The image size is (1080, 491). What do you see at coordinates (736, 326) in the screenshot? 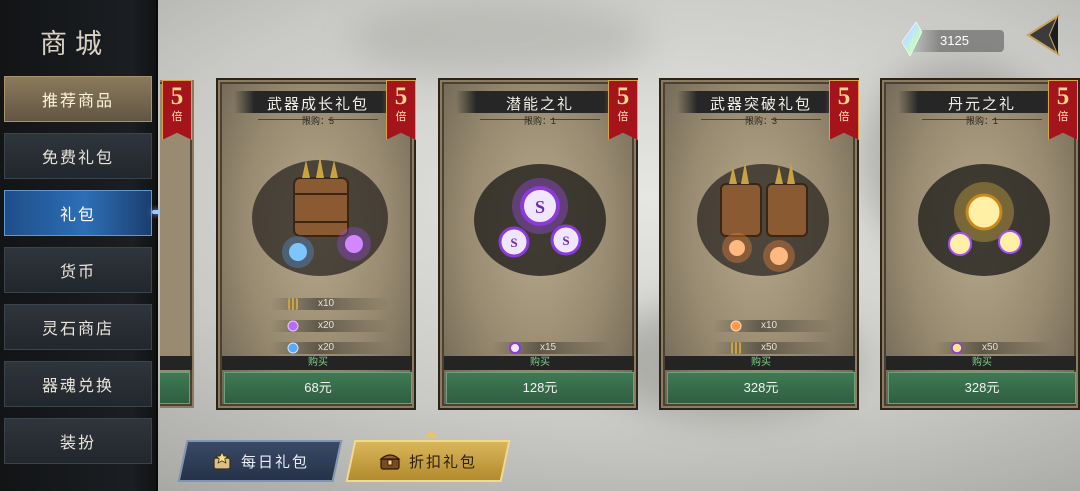
I see `orange-orb-icon` at bounding box center [736, 326].